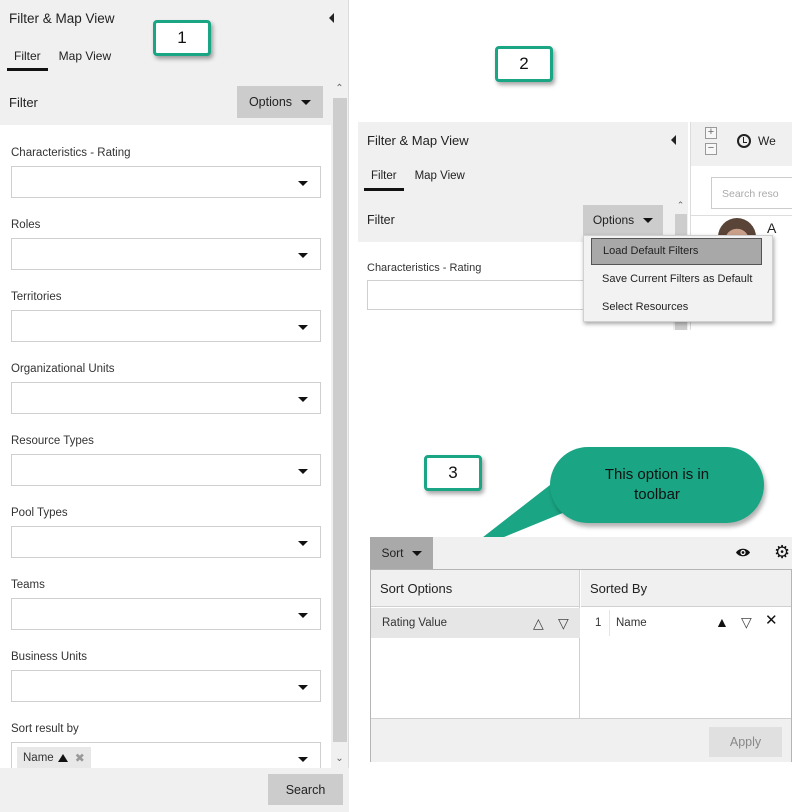 The image size is (792, 812). I want to click on search-button: Search, so click(305, 789).